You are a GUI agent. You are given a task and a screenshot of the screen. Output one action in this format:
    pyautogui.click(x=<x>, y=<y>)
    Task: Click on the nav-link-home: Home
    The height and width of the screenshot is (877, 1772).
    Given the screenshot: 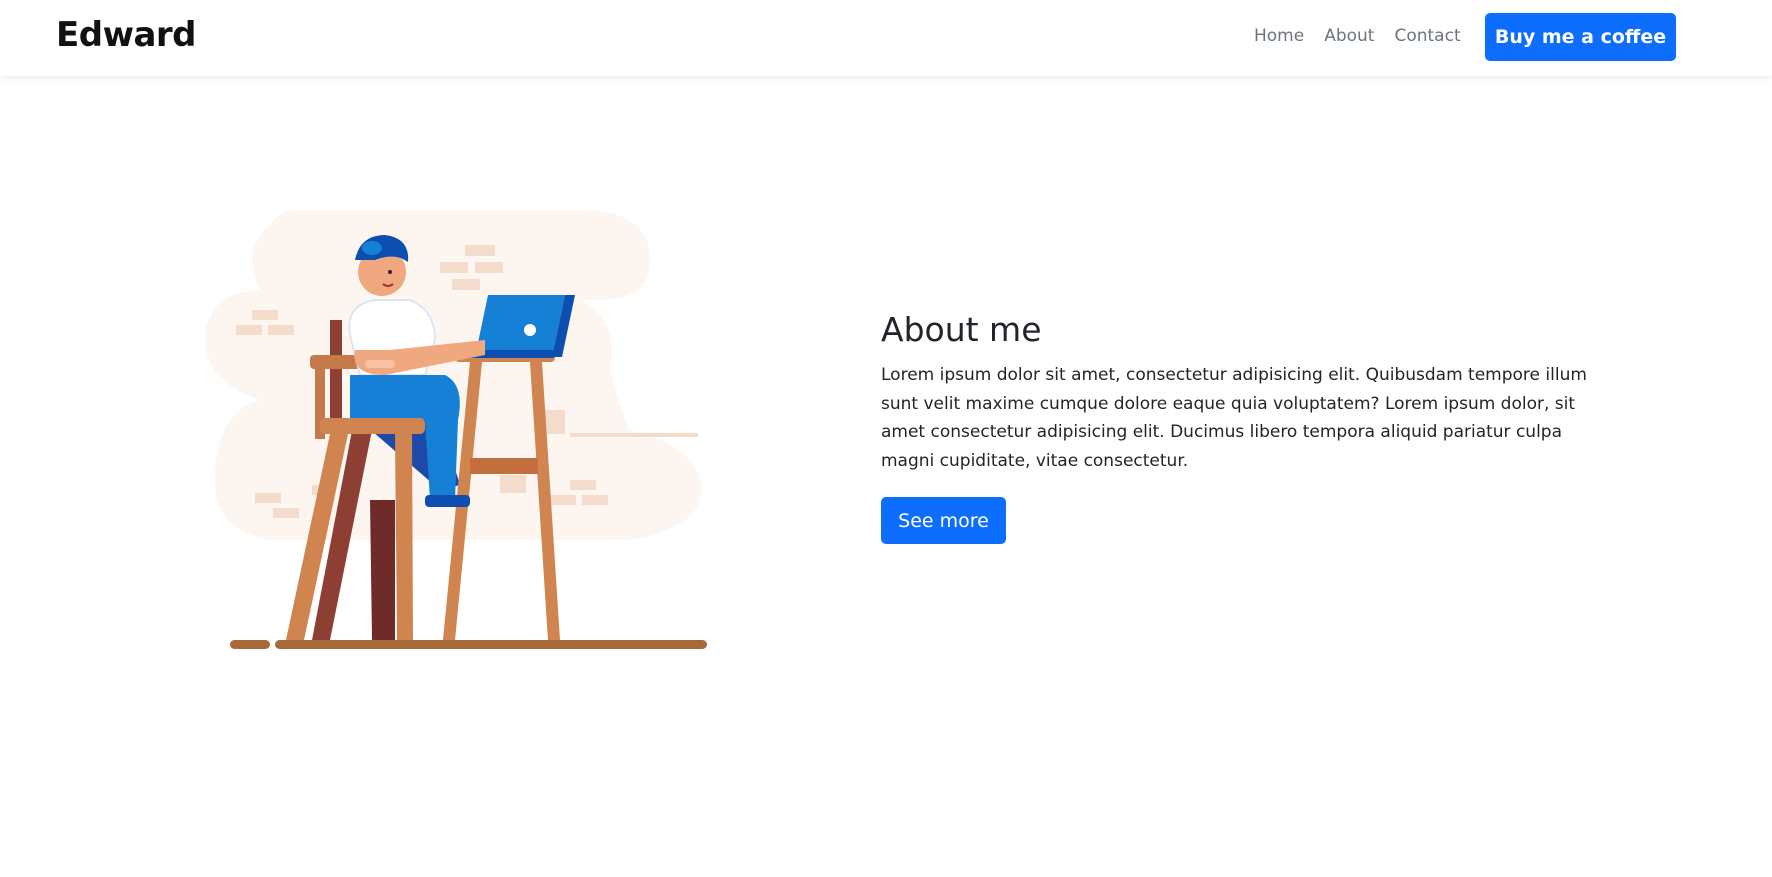 What is the action you would take?
    pyautogui.click(x=1277, y=36)
    